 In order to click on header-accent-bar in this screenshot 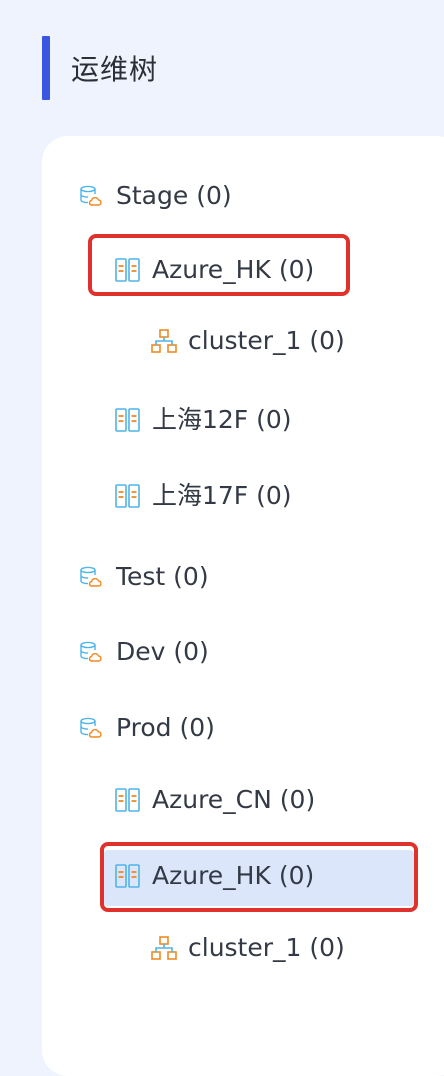, I will do `click(46, 68)`.